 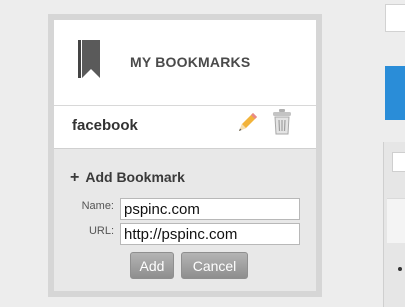 What do you see at coordinates (105, 125) in the screenshot?
I see `bookmark-item-label: facebook` at bounding box center [105, 125].